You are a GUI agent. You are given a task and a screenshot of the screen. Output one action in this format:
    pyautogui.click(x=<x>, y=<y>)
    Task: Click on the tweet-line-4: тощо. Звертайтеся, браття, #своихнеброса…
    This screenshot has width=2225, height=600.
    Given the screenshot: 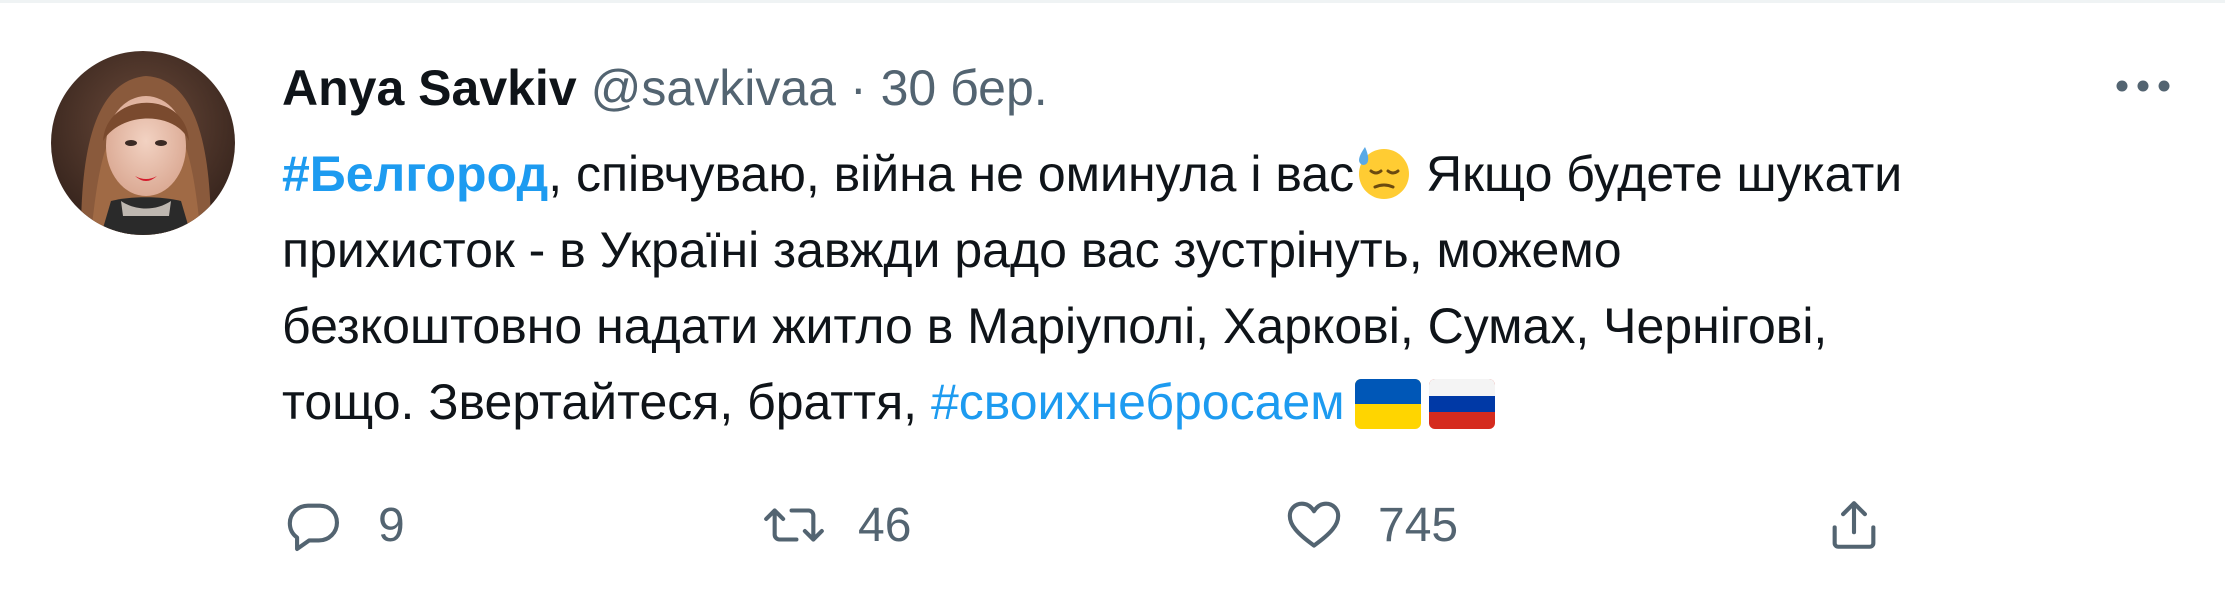 What is the action you would take?
    pyautogui.click(x=1232, y=402)
    